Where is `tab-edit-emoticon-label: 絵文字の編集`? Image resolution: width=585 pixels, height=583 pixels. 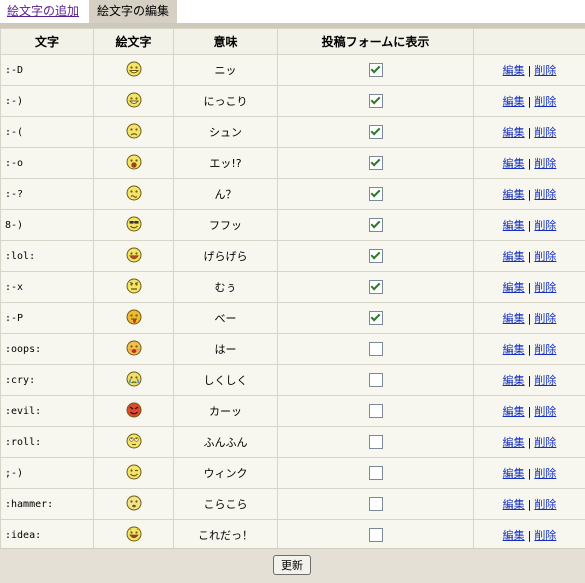
tab-edit-emoticon-label: 絵文字の編集 is located at coordinates (133, 11).